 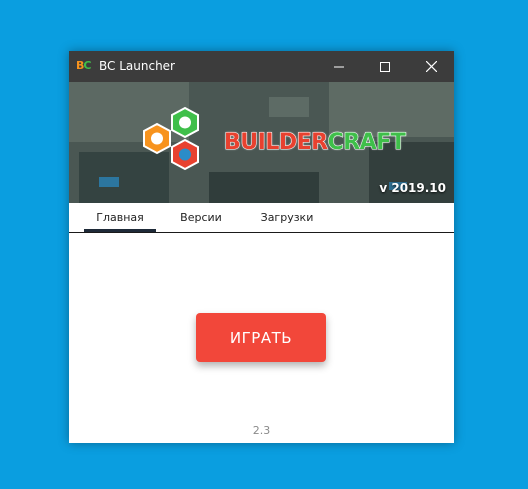 I want to click on close-button, so click(x=431, y=66).